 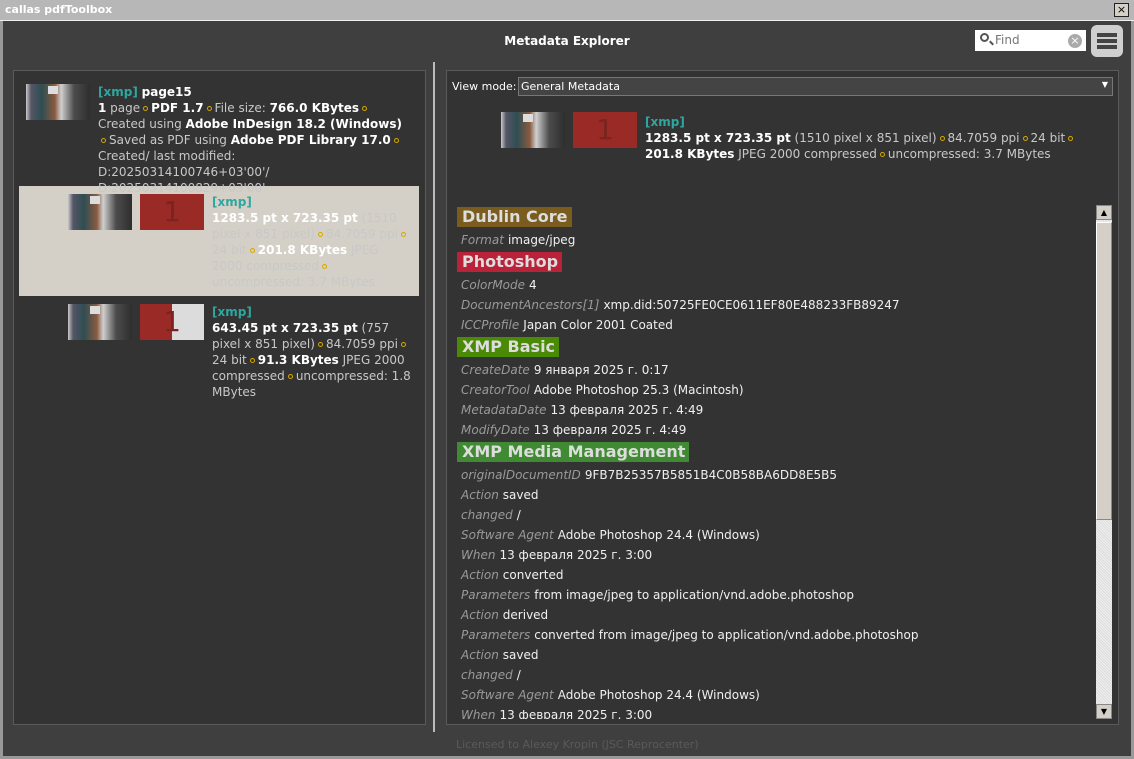 What do you see at coordinates (504, 410) in the screenshot?
I see `metadata-key: MetadataDate` at bounding box center [504, 410].